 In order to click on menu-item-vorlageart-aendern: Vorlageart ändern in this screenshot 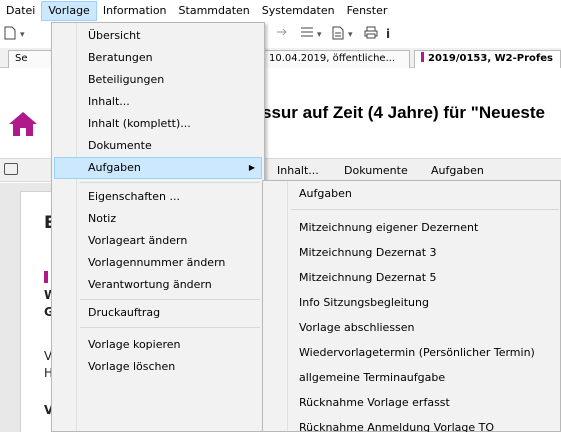, I will do `click(158, 241)`.